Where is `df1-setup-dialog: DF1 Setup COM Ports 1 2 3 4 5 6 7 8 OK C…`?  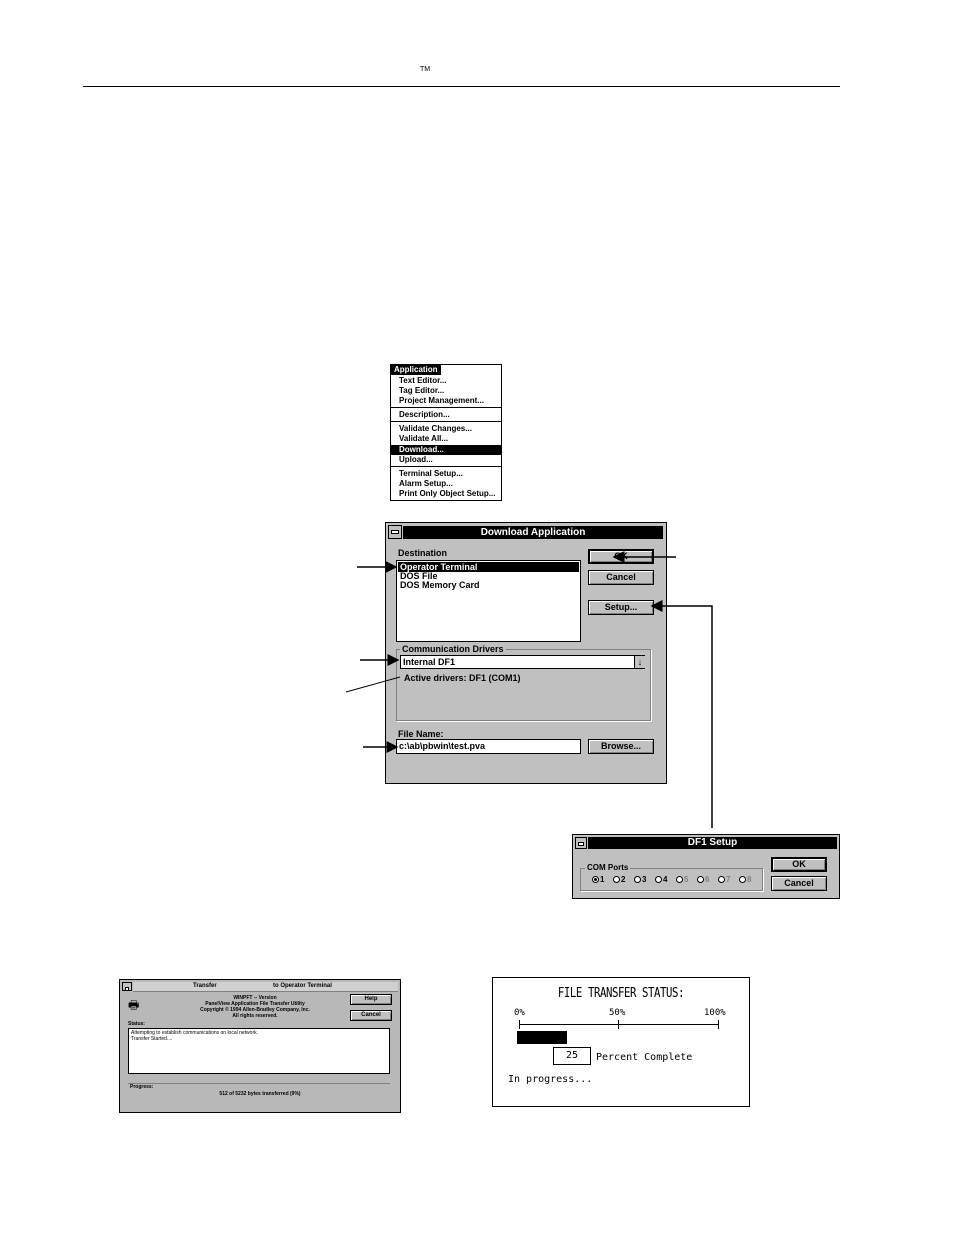 df1-setup-dialog: DF1 Setup COM Ports 1 2 3 4 5 6 7 8 OK C… is located at coordinates (706, 866).